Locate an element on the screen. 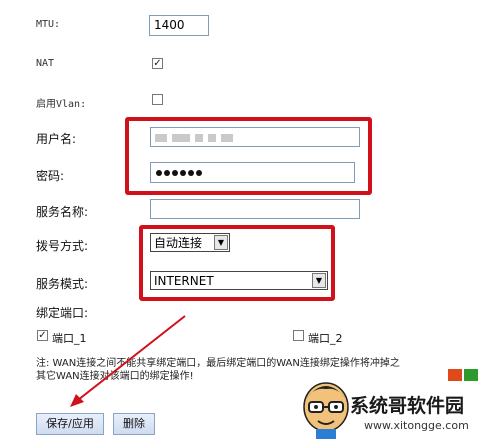 Image resolution: width=503 pixels, height=441 pixels. watermark-logo: 系统哥软件园 www.xitongge.com is located at coordinates (400, 405).